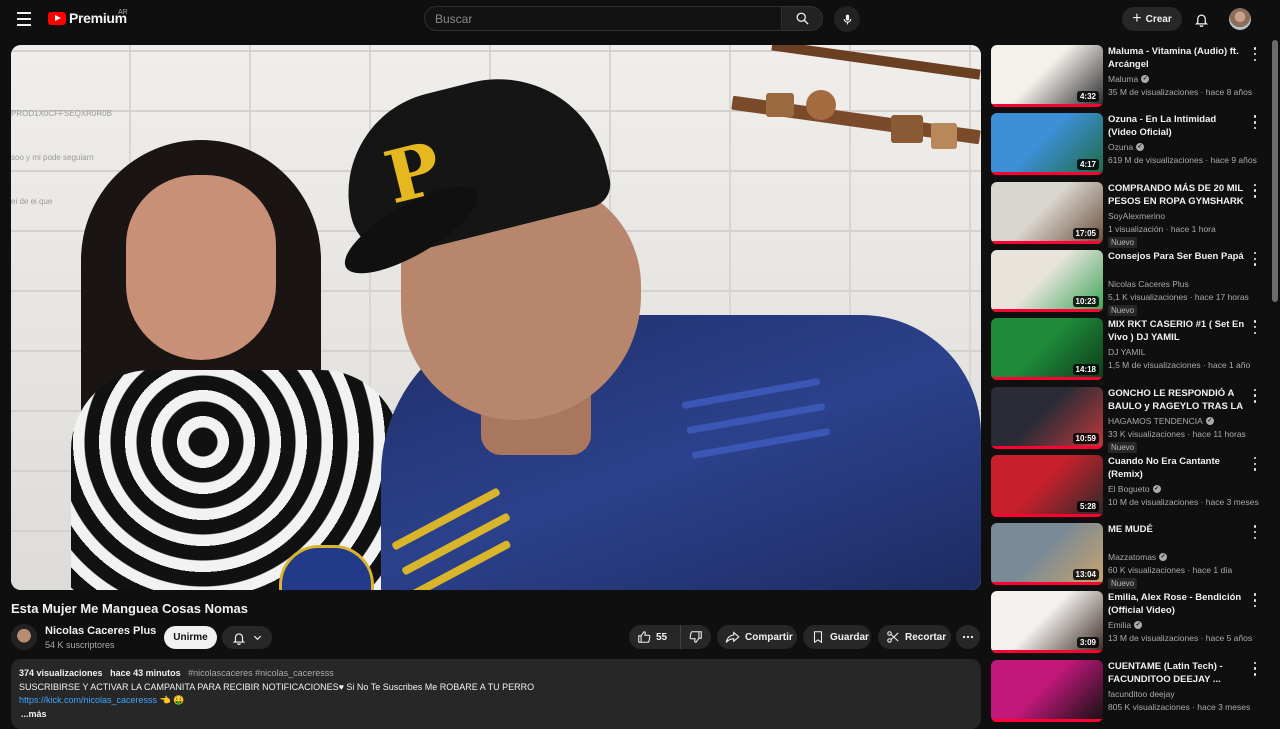 Image resolution: width=1280 pixels, height=729 pixels. Describe the element at coordinates (1047, 622) in the screenshot. I see `video-thumbnail: 3:09` at that location.